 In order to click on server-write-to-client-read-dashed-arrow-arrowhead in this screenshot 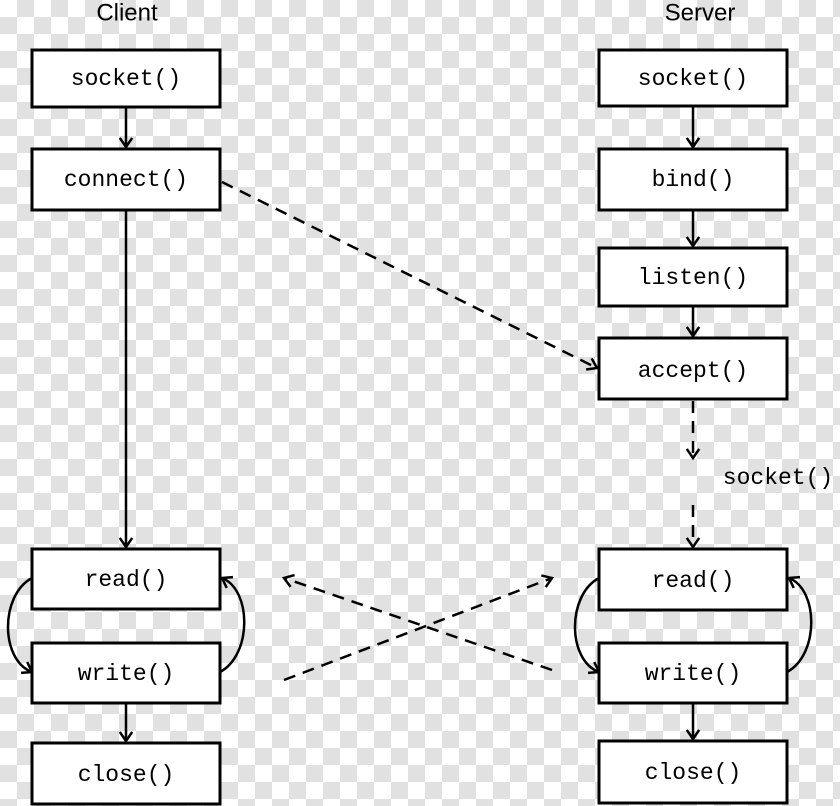, I will do `click(288, 580)`.